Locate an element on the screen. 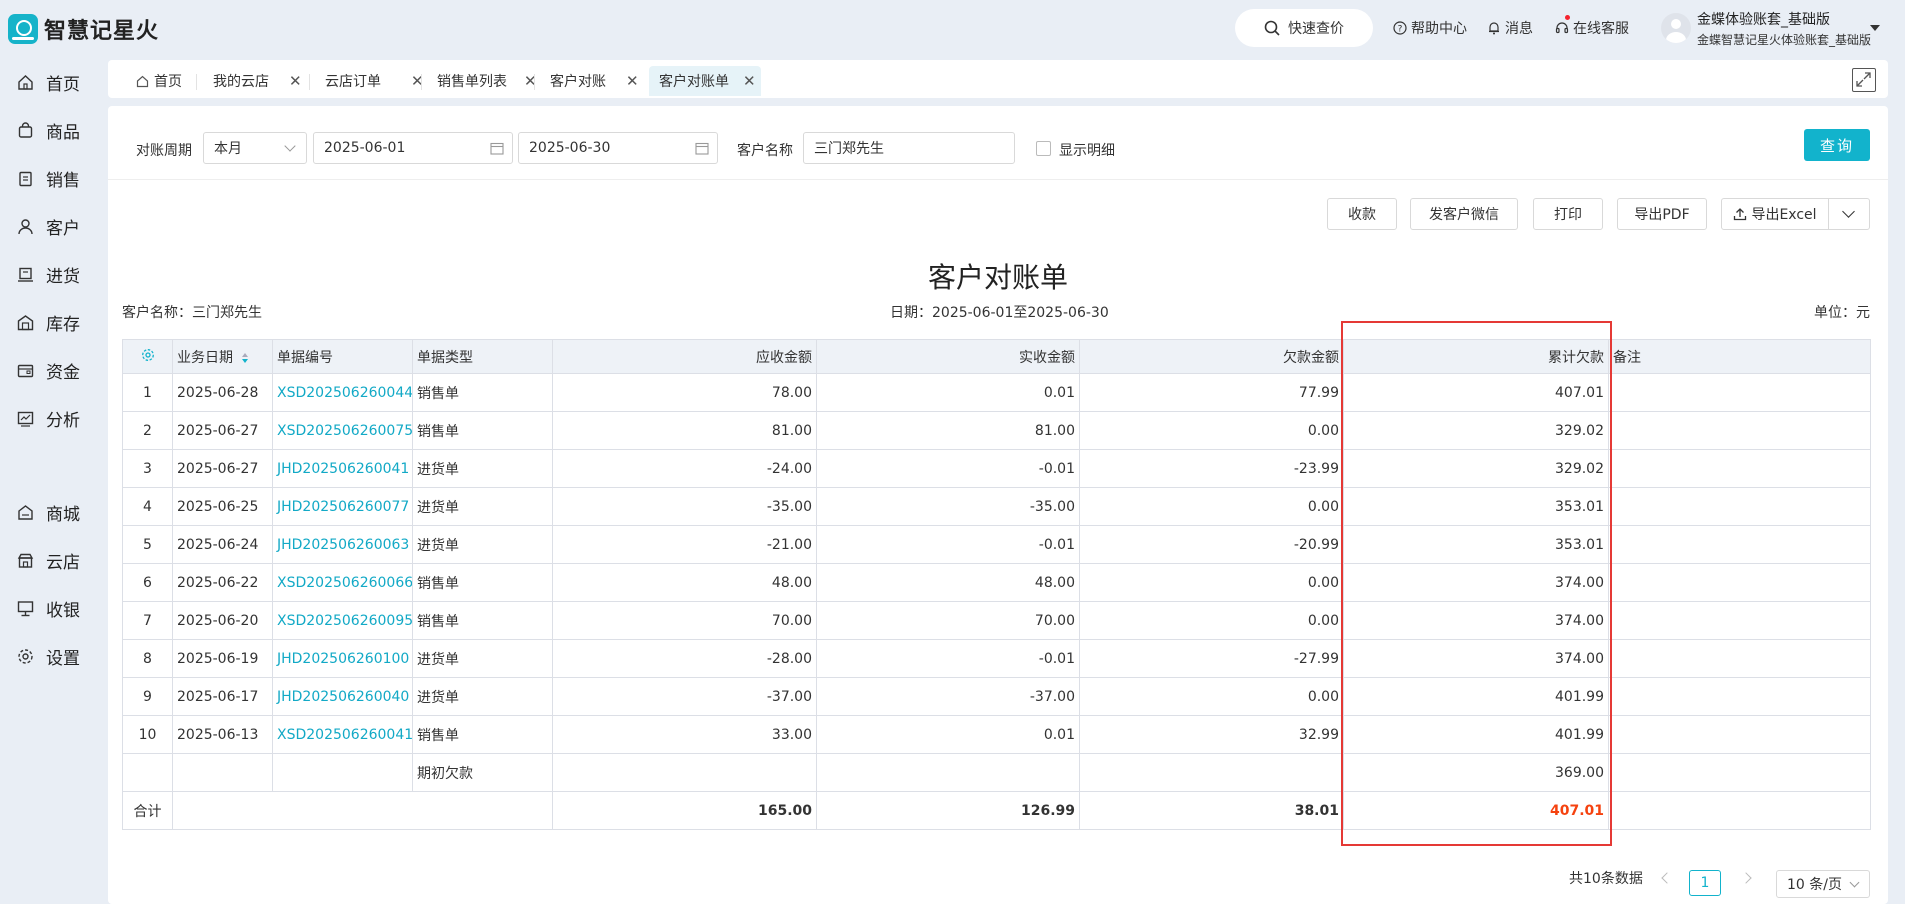 This screenshot has height=904, width=1905. sidebar-item-cashier: 收银 is located at coordinates (48, 608).